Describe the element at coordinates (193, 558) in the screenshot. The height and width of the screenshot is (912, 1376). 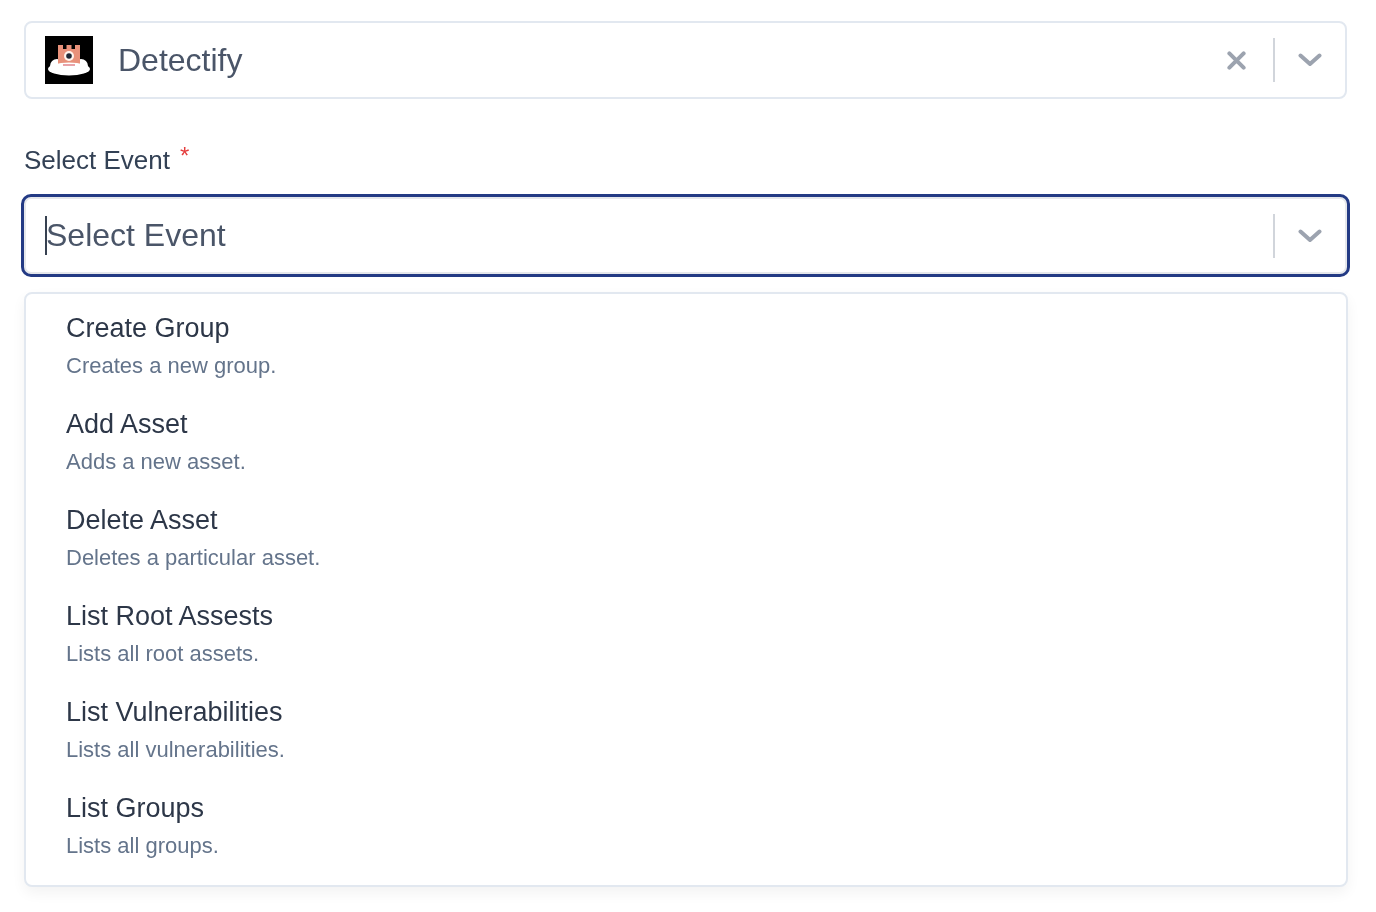
I see `option-description: Deletes a particular asset.` at that location.